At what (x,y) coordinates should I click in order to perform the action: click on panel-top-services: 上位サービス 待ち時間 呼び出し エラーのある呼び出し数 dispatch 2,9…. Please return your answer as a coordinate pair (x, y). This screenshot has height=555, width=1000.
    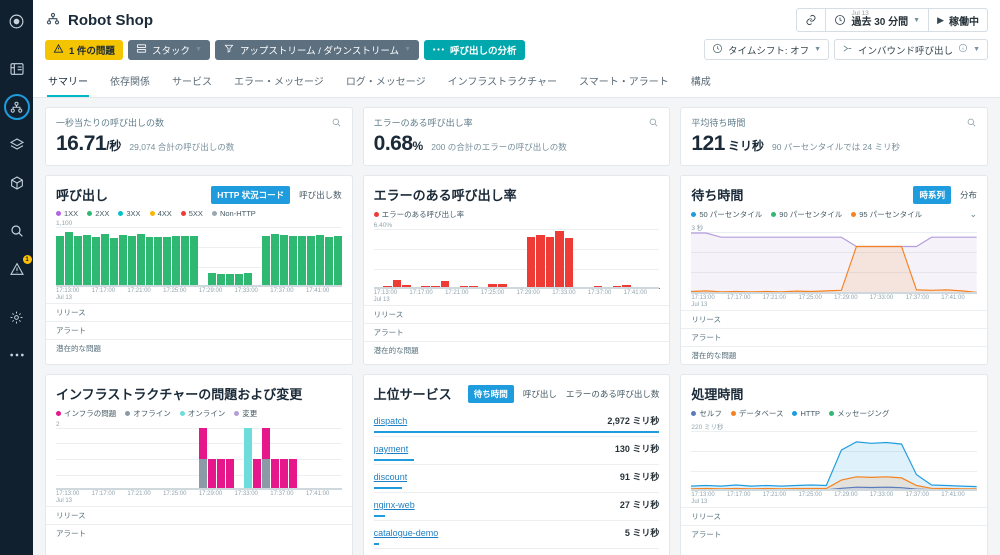
    Looking at the image, I should click on (516, 464).